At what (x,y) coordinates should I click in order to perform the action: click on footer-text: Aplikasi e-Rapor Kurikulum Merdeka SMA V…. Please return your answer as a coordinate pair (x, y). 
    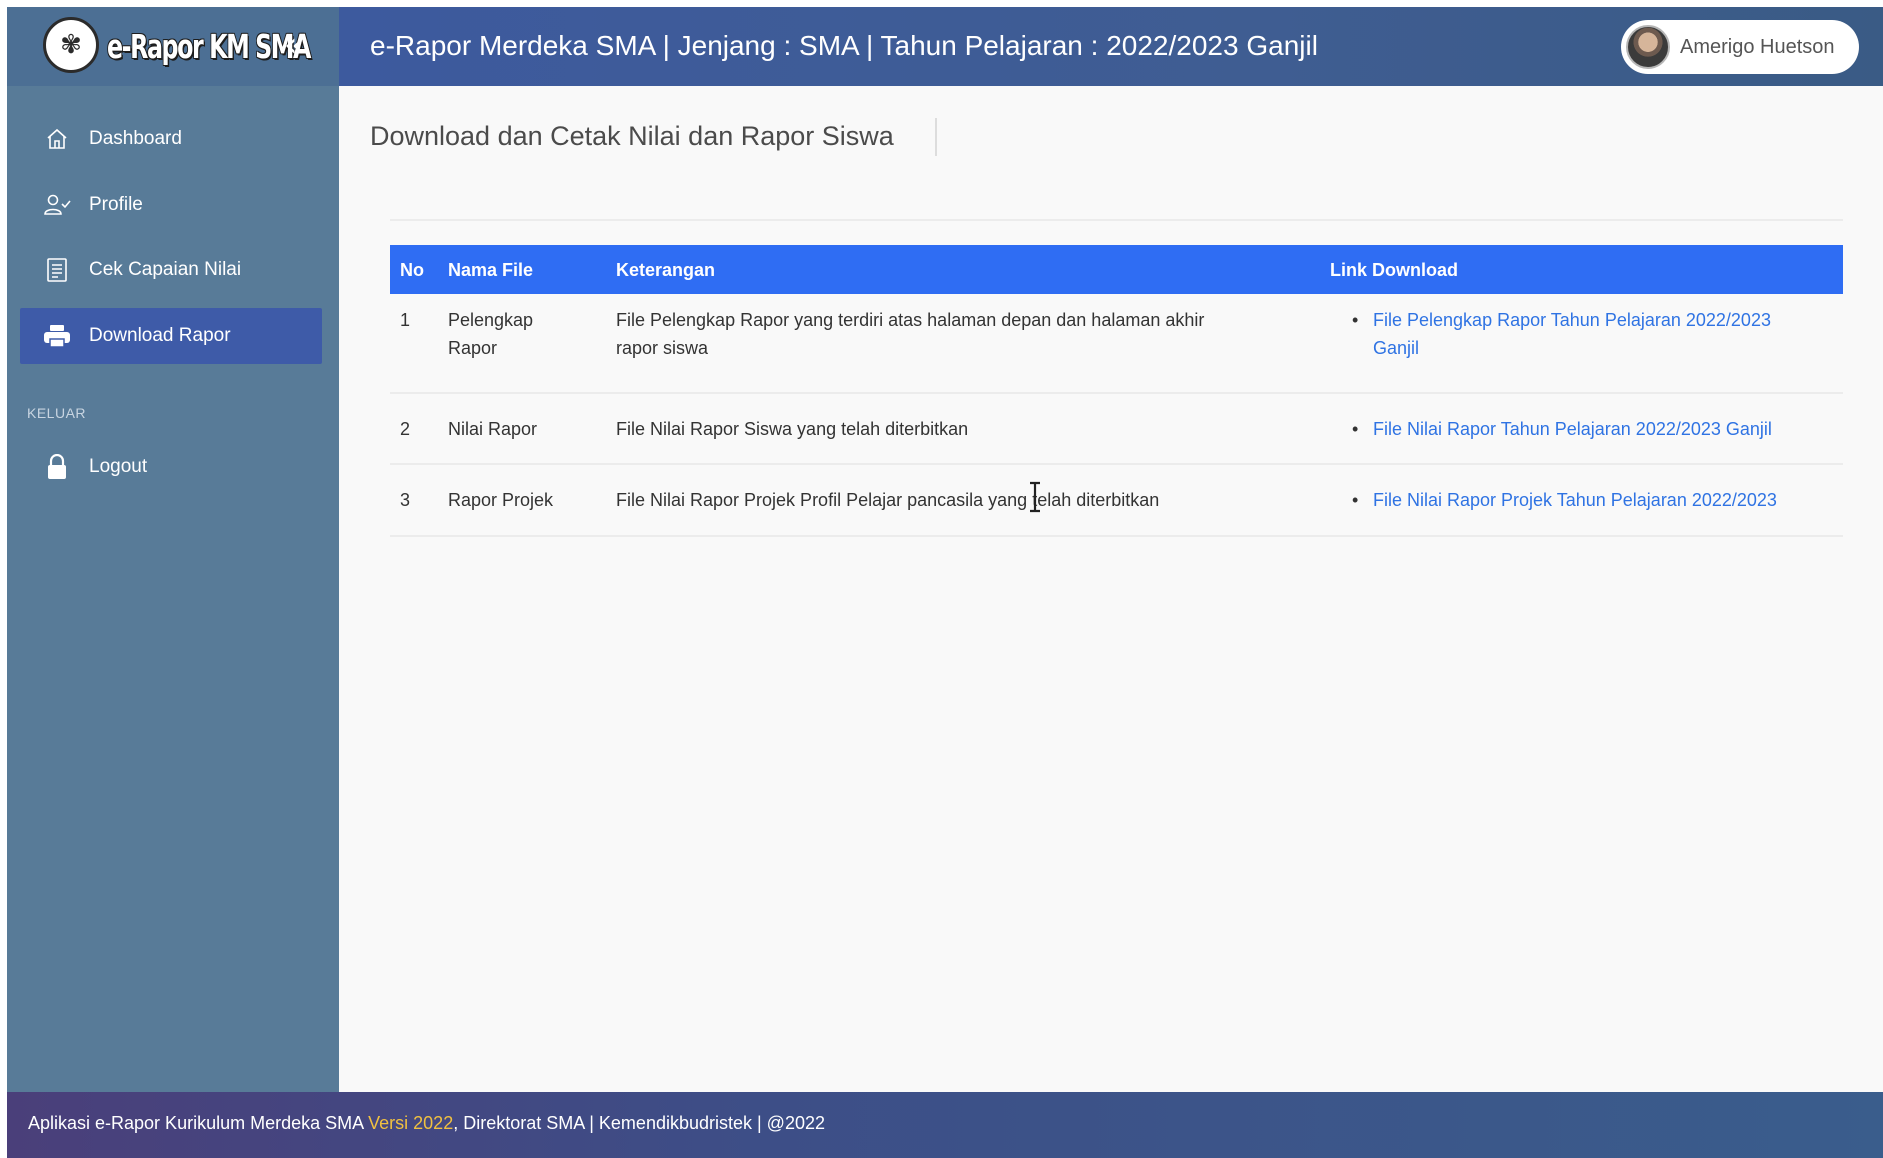
    Looking at the image, I should click on (426, 1123).